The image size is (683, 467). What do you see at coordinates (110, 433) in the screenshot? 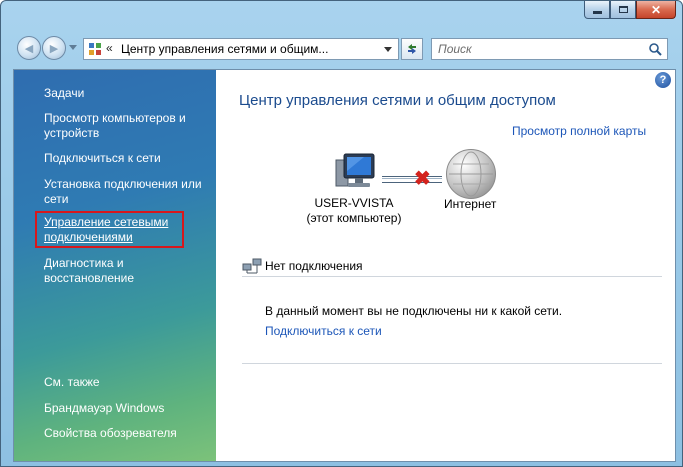
I see `sidebar-item-internet-options: Свойства обозревателя` at bounding box center [110, 433].